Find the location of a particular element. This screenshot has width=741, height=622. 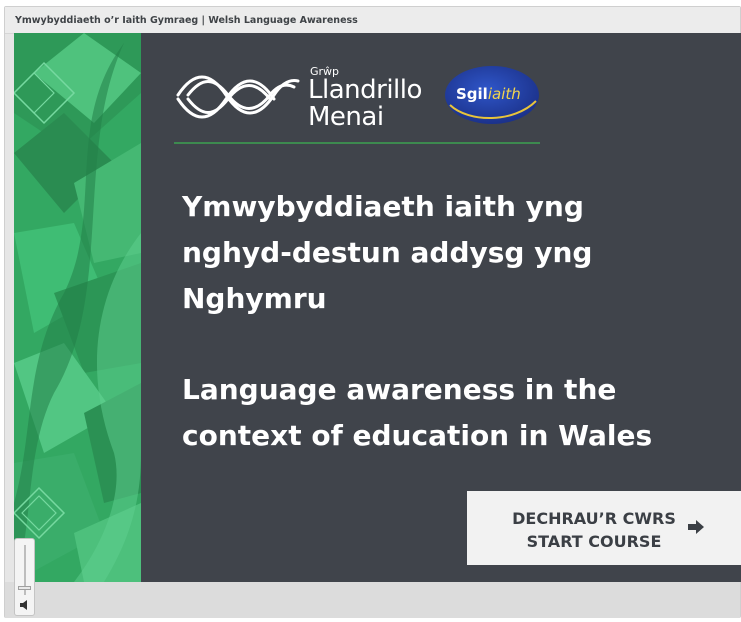

start-course-button: DECHRAU’R CWRS START COURSE is located at coordinates (604, 528).